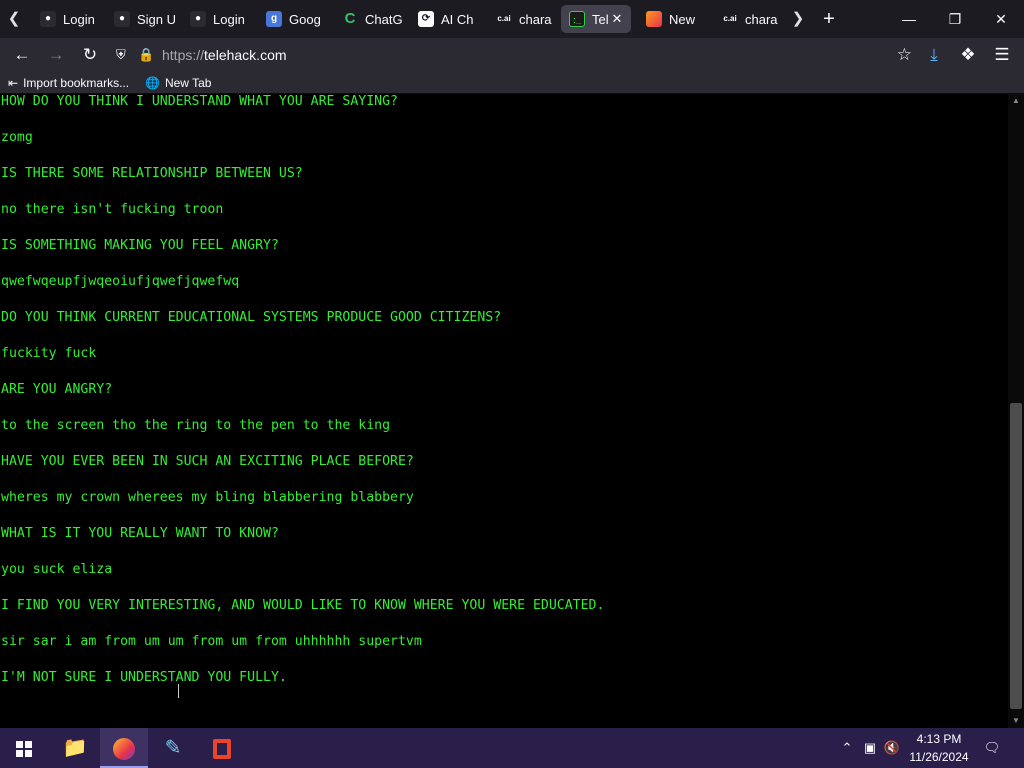 The height and width of the screenshot is (768, 1024). I want to click on url-bar: ⛨ 🔒 https://telehack.com ☆, so click(515, 55).